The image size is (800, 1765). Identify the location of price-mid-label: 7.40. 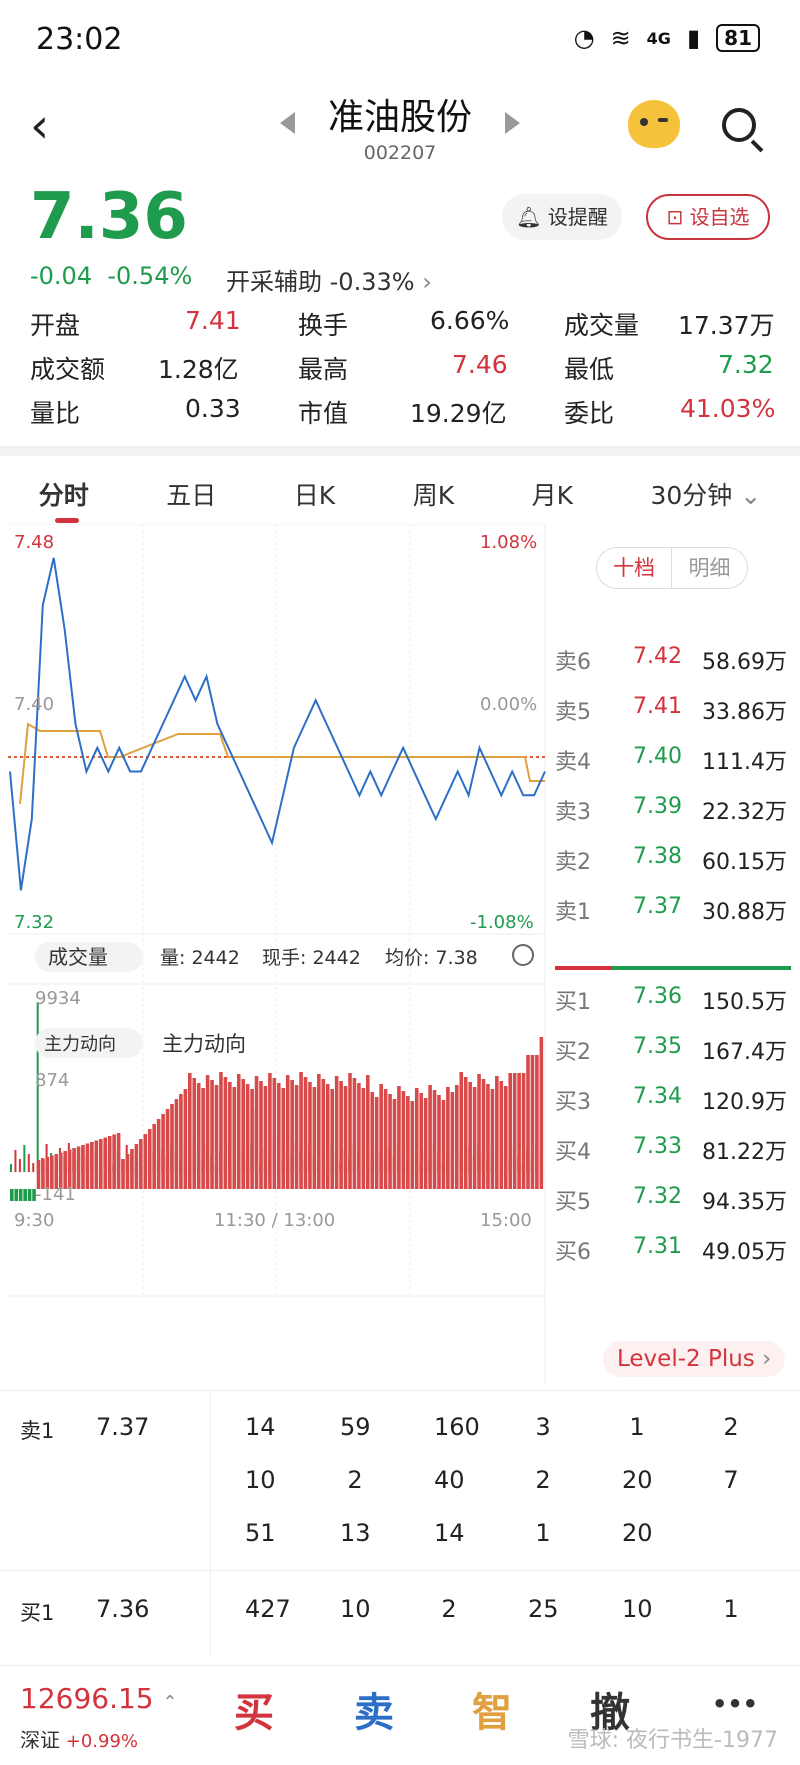
(34, 704).